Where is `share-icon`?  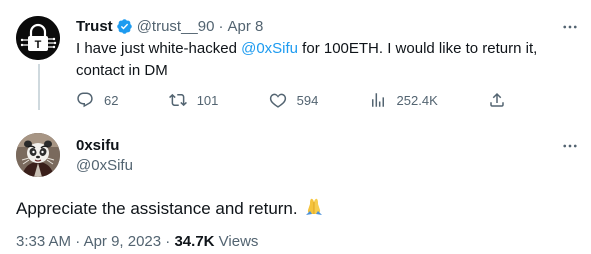
share-icon is located at coordinates (497, 99).